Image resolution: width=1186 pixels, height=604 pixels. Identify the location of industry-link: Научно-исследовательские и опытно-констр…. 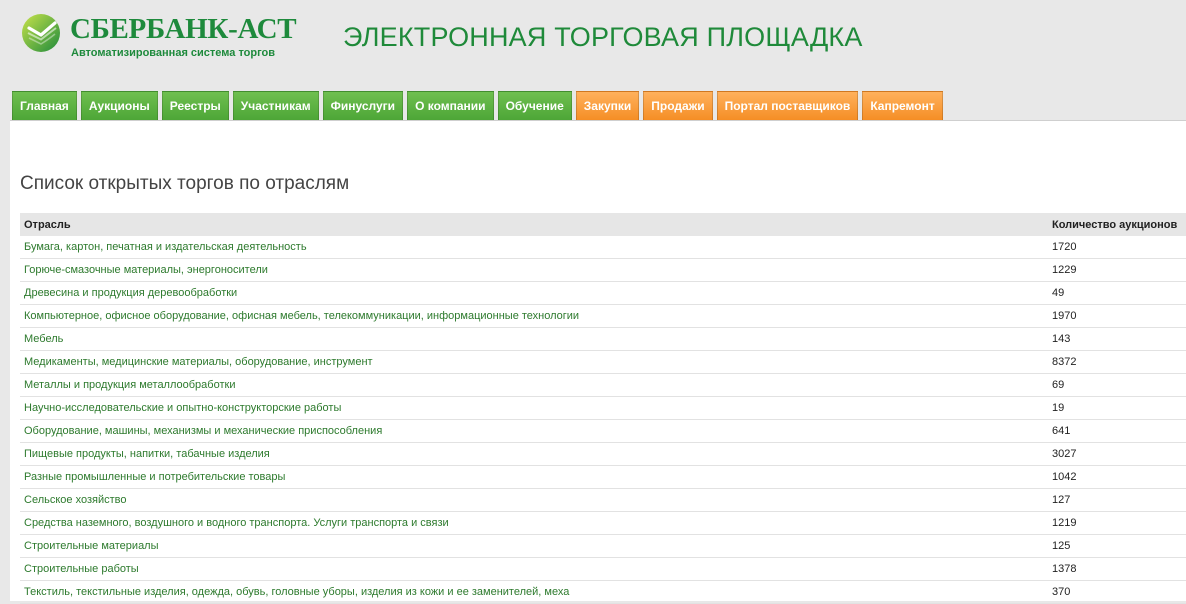
(534, 408).